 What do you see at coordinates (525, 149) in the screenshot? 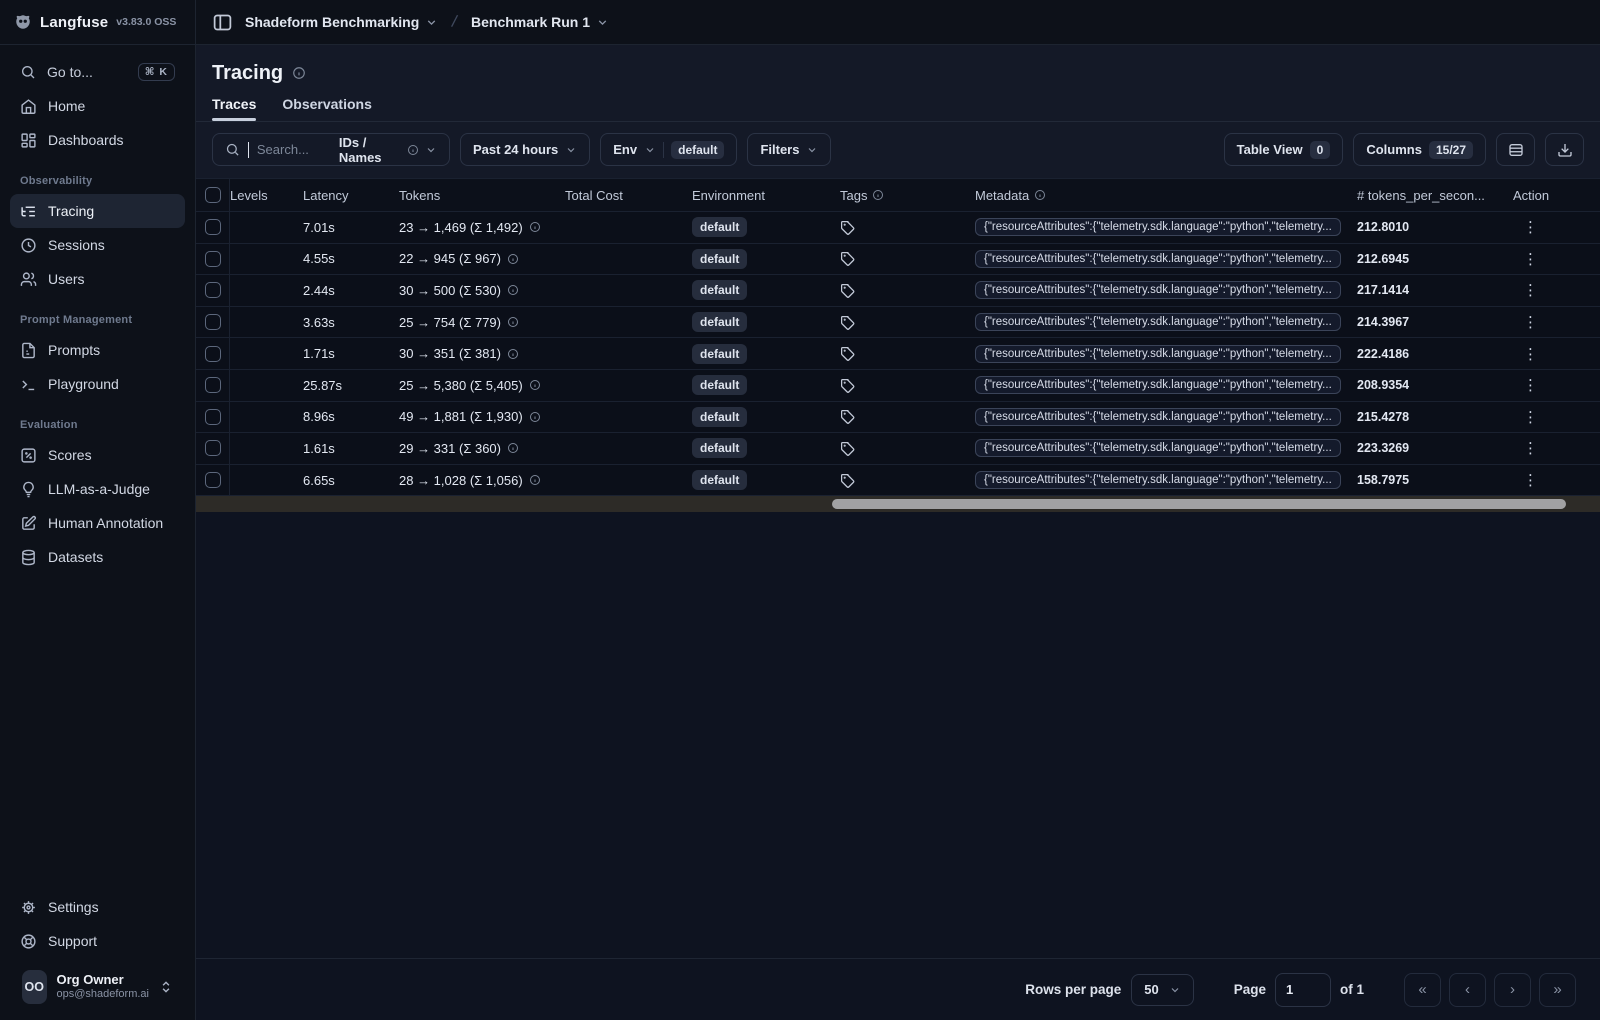
I see `time-range-button: Past 24 hours` at bounding box center [525, 149].